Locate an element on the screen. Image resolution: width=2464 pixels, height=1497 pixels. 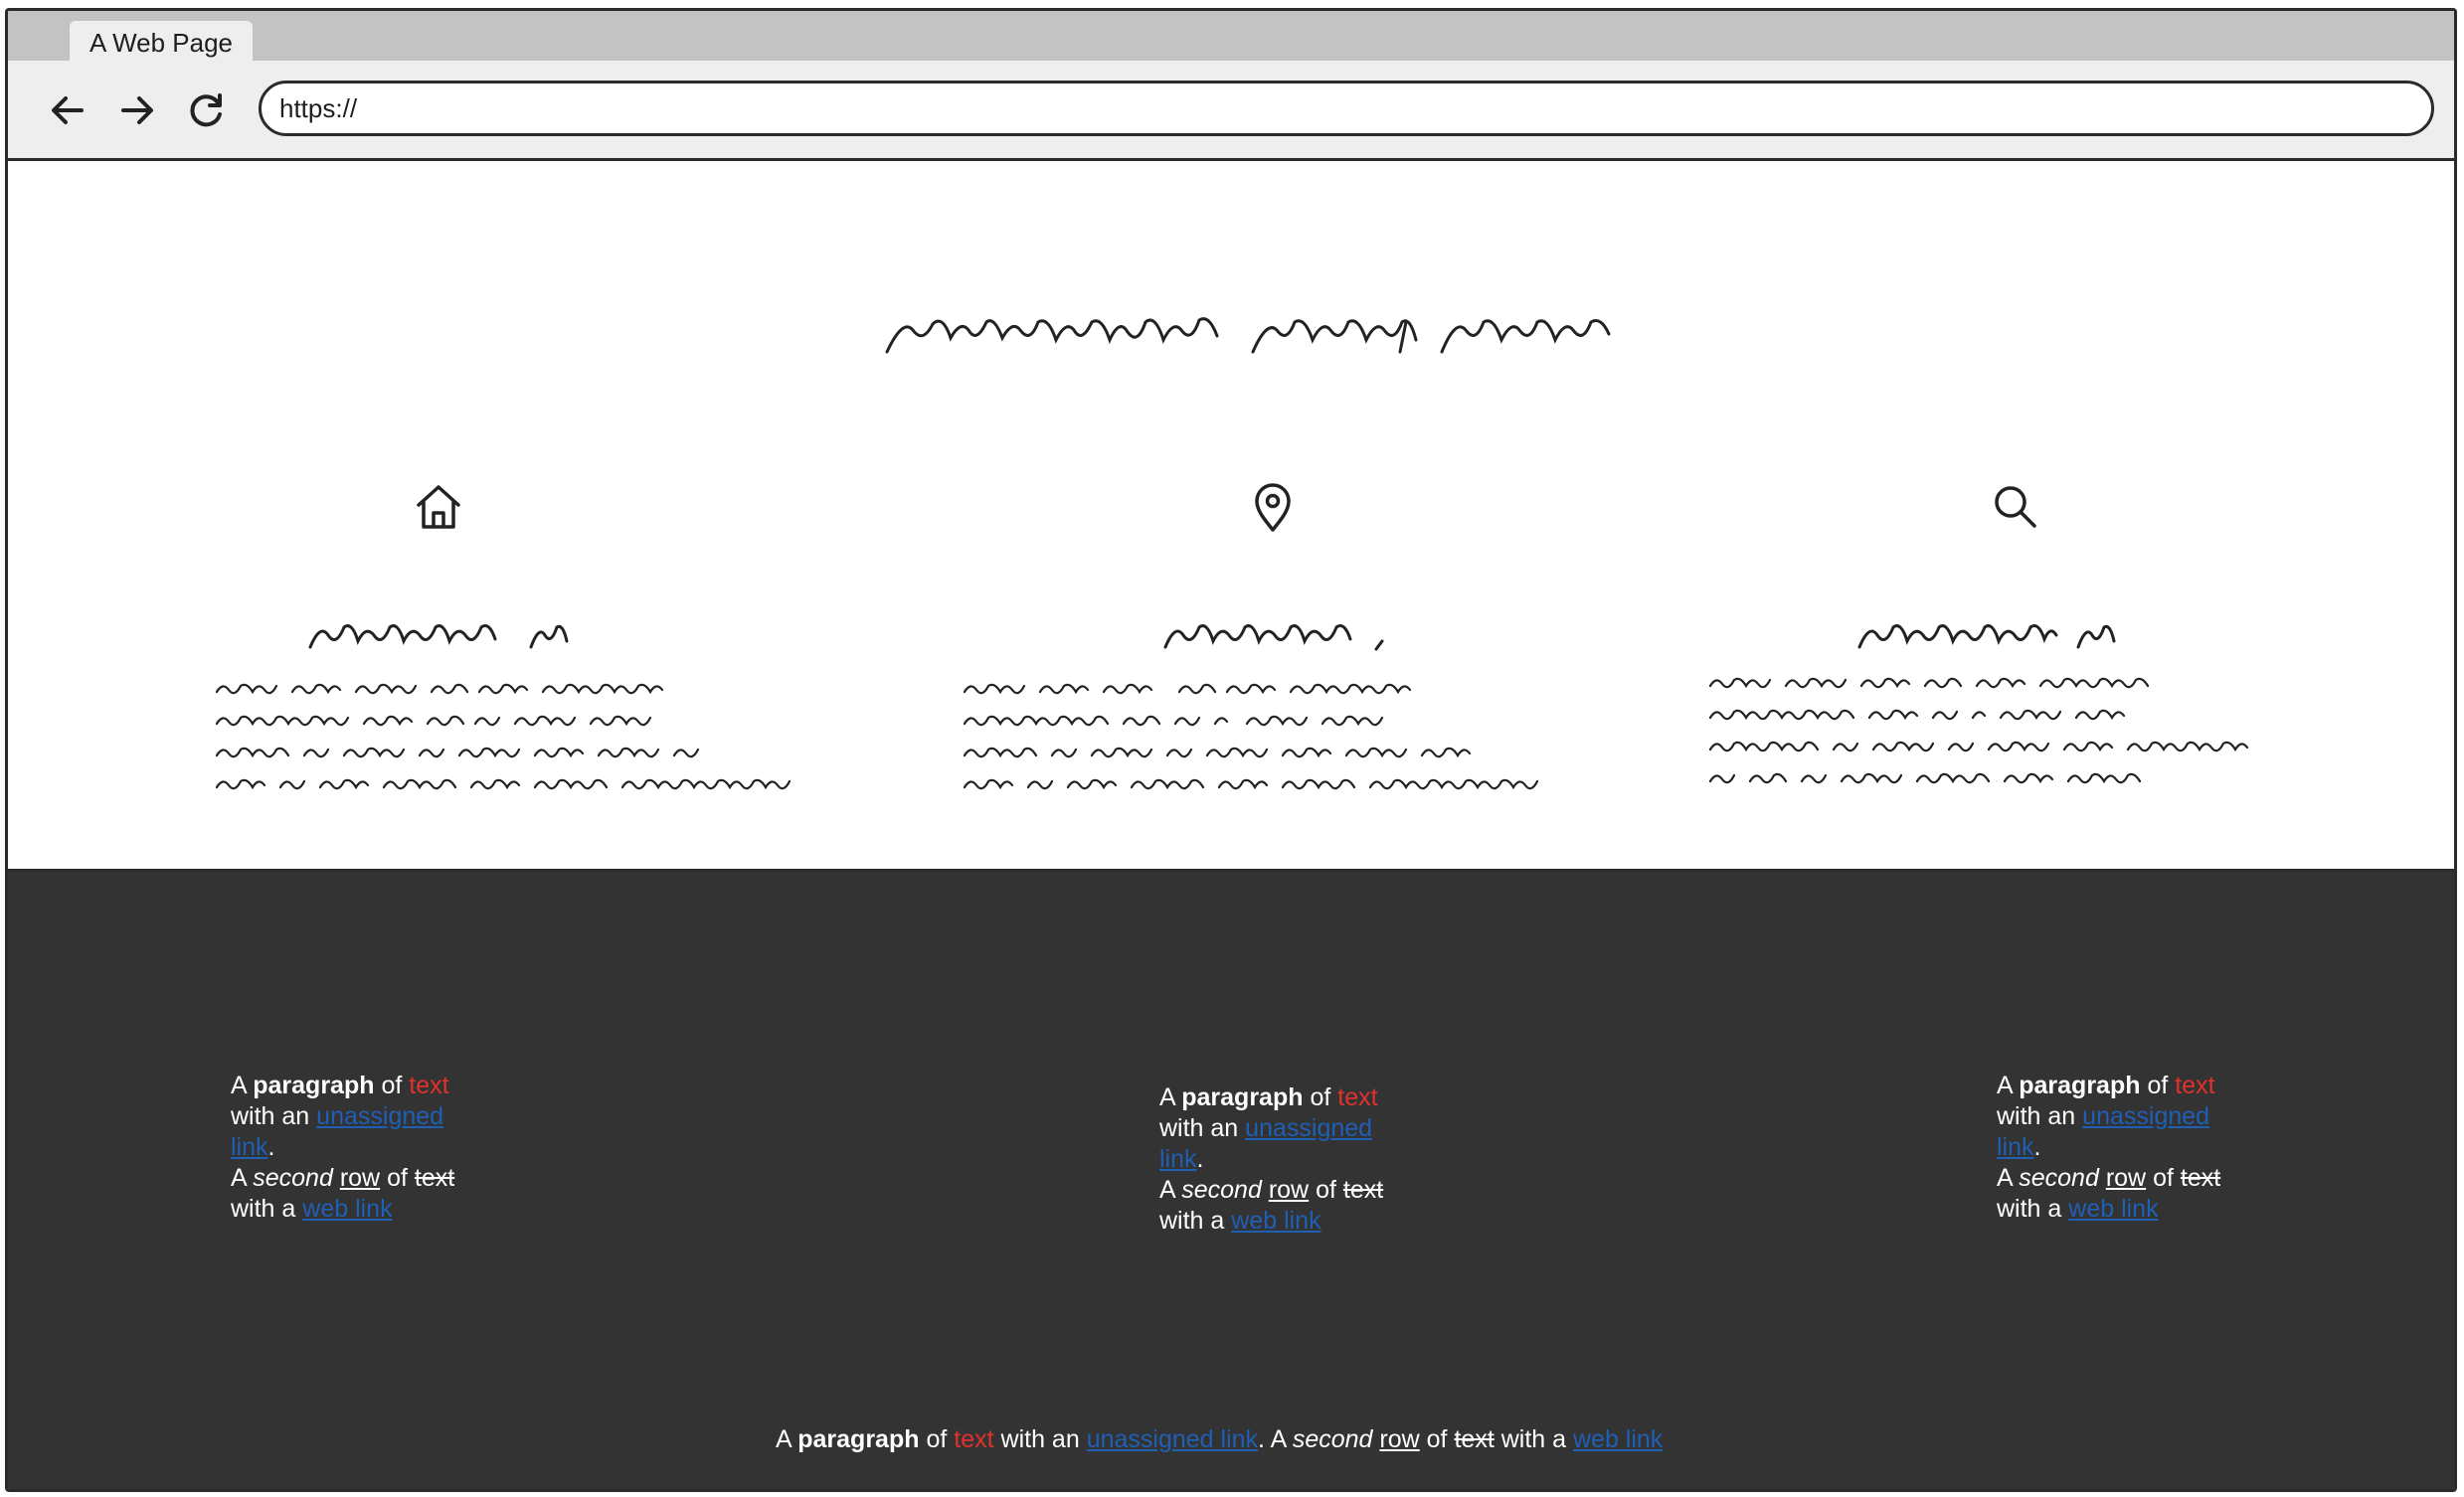
reload-icon is located at coordinates (206, 110).